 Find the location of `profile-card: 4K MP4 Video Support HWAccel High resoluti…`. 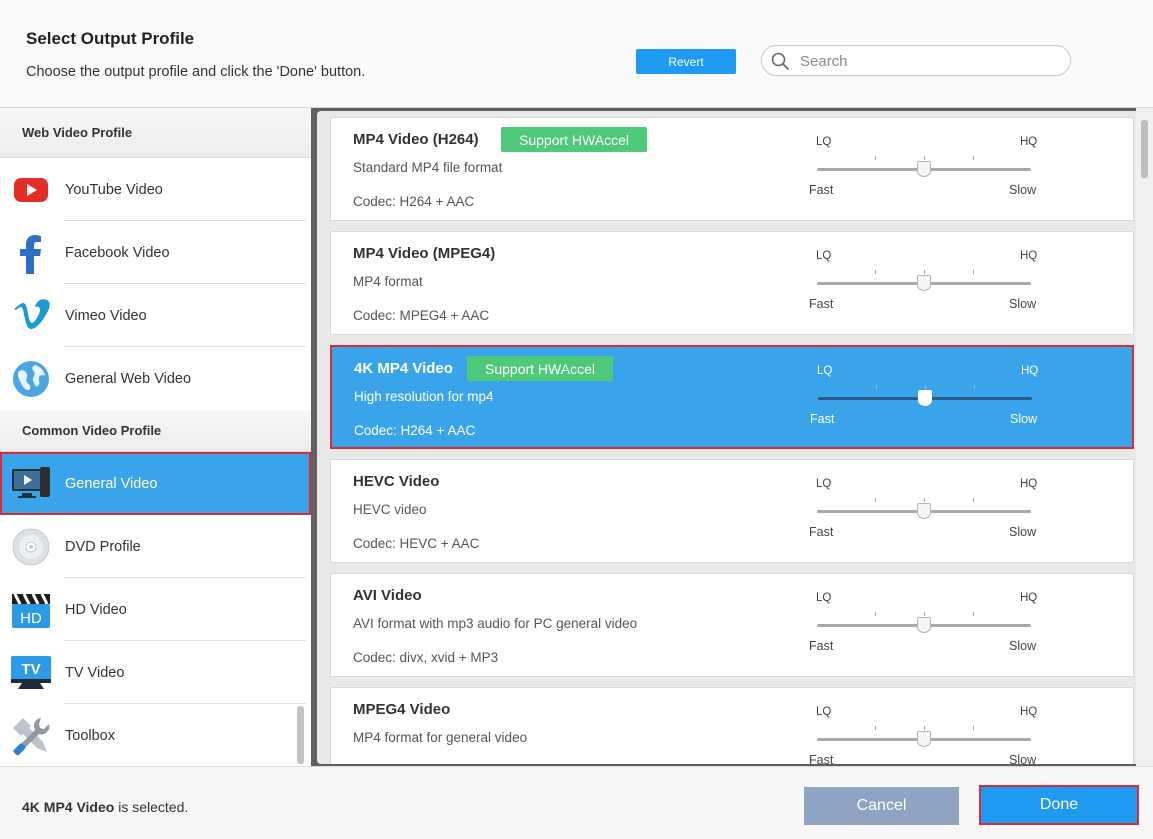

profile-card: 4K MP4 Video Support HWAccel High resoluti… is located at coordinates (732, 397).